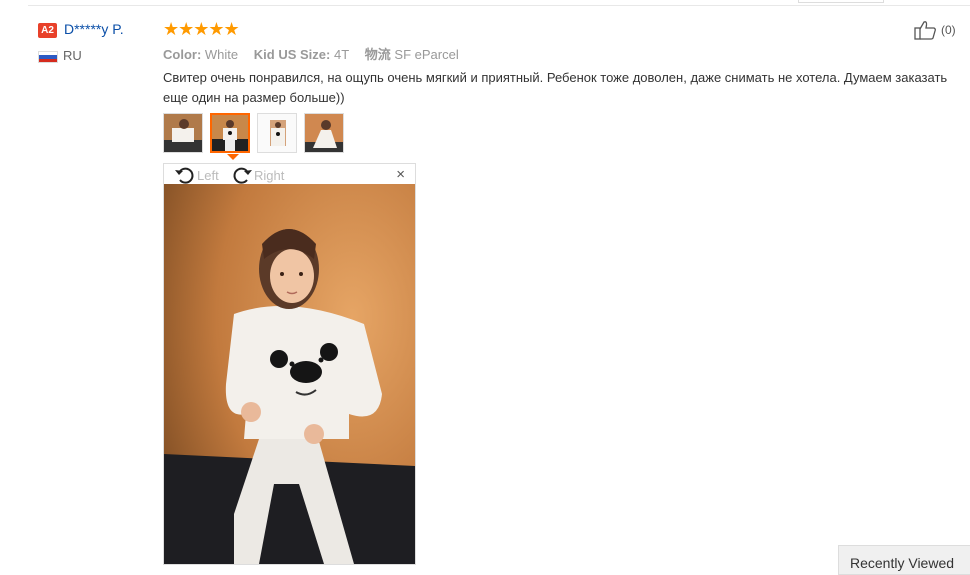 Image resolution: width=970 pixels, height=575 pixels. What do you see at coordinates (48, 57) in the screenshot?
I see `russia-flag-icon` at bounding box center [48, 57].